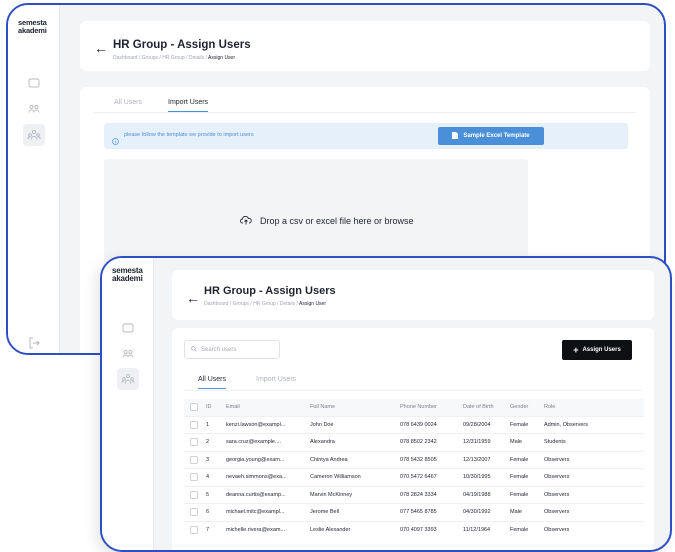  Describe the element at coordinates (486, 459) in the screenshot. I see `cell-dob: 12/13/2007` at that location.